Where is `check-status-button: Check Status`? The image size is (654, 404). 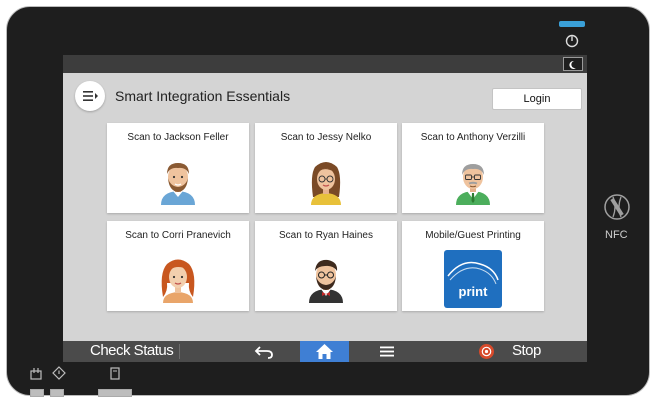 check-status-button: Check Status is located at coordinates (132, 350).